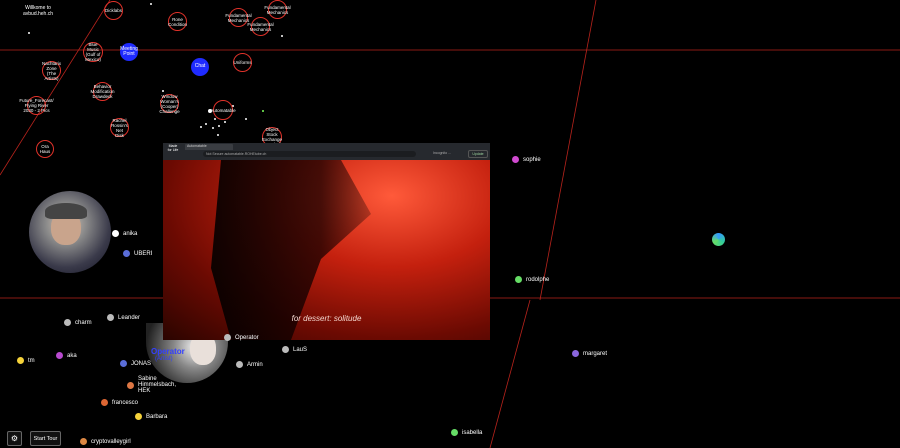 The width and height of the screenshot is (900, 448). What do you see at coordinates (223, 110) in the screenshot?
I see `room-automatable: Automatable` at bounding box center [223, 110].